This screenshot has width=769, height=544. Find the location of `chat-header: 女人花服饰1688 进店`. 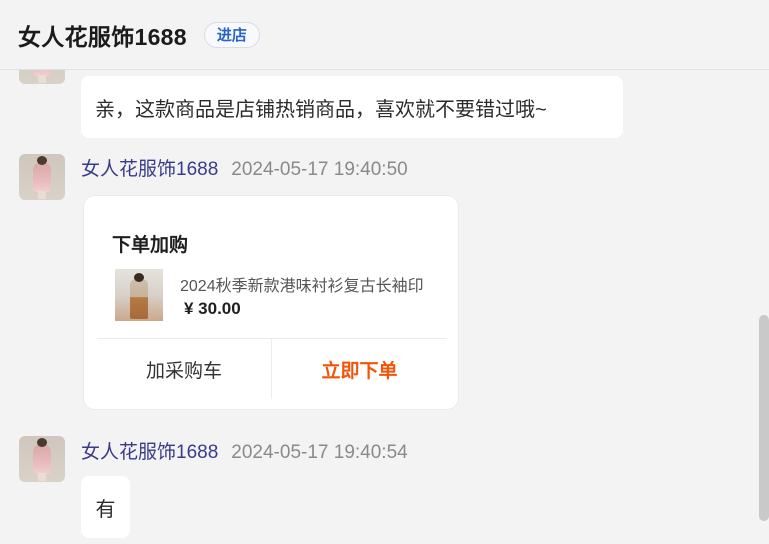

chat-header: 女人花服饰1688 进店 is located at coordinates (384, 35).